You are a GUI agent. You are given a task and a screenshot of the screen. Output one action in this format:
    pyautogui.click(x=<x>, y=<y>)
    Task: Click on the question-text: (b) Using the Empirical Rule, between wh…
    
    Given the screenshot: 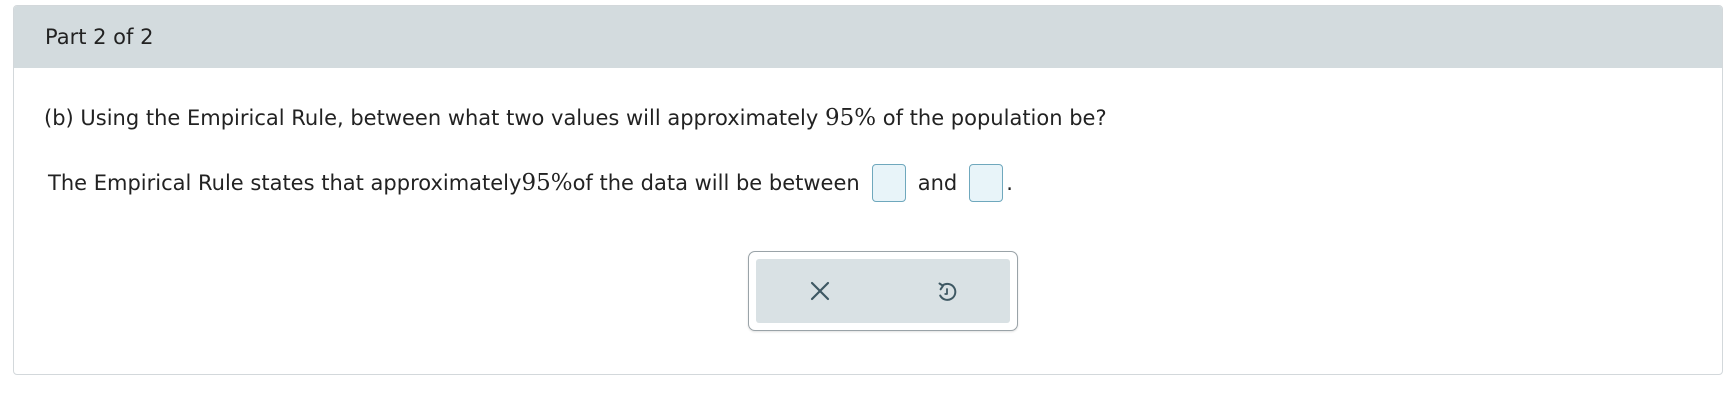 What is the action you would take?
    pyautogui.click(x=575, y=118)
    